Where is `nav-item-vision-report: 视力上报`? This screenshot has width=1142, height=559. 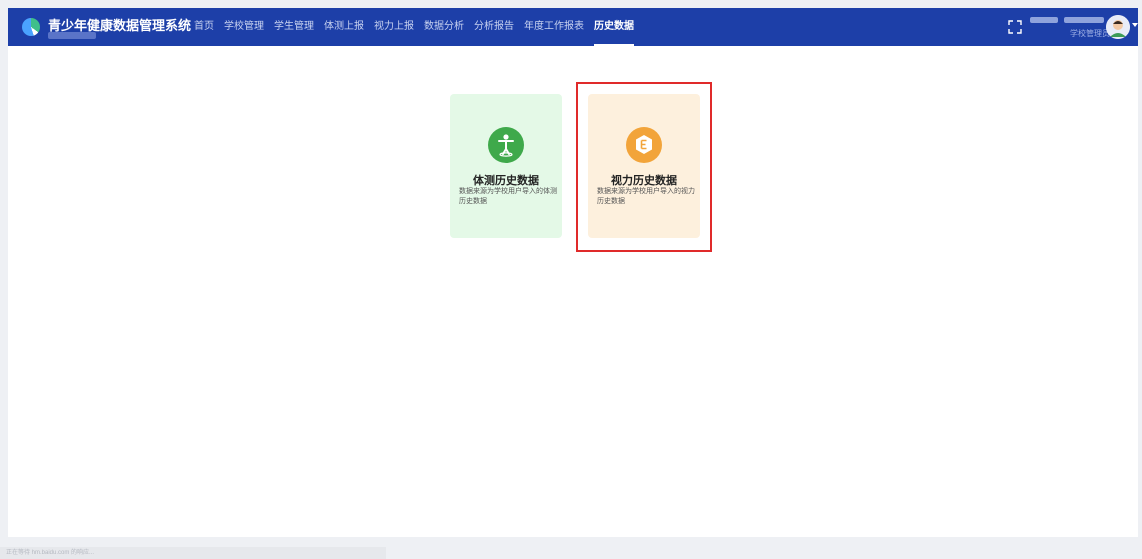 nav-item-vision-report: 视力上报 is located at coordinates (394, 27).